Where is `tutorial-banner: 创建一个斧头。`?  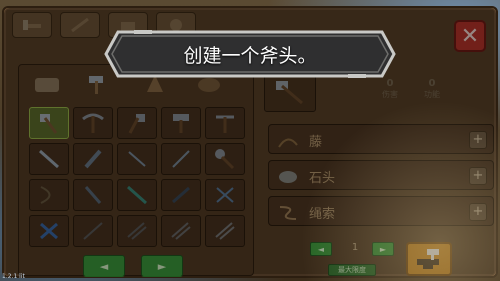
tutorial-banner: 创建一个斧头。 is located at coordinates (250, 54).